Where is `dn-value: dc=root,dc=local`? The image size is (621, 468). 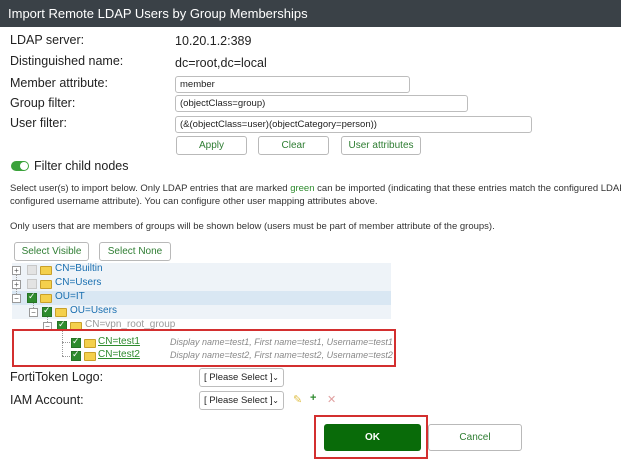 dn-value: dc=root,dc=local is located at coordinates (221, 63).